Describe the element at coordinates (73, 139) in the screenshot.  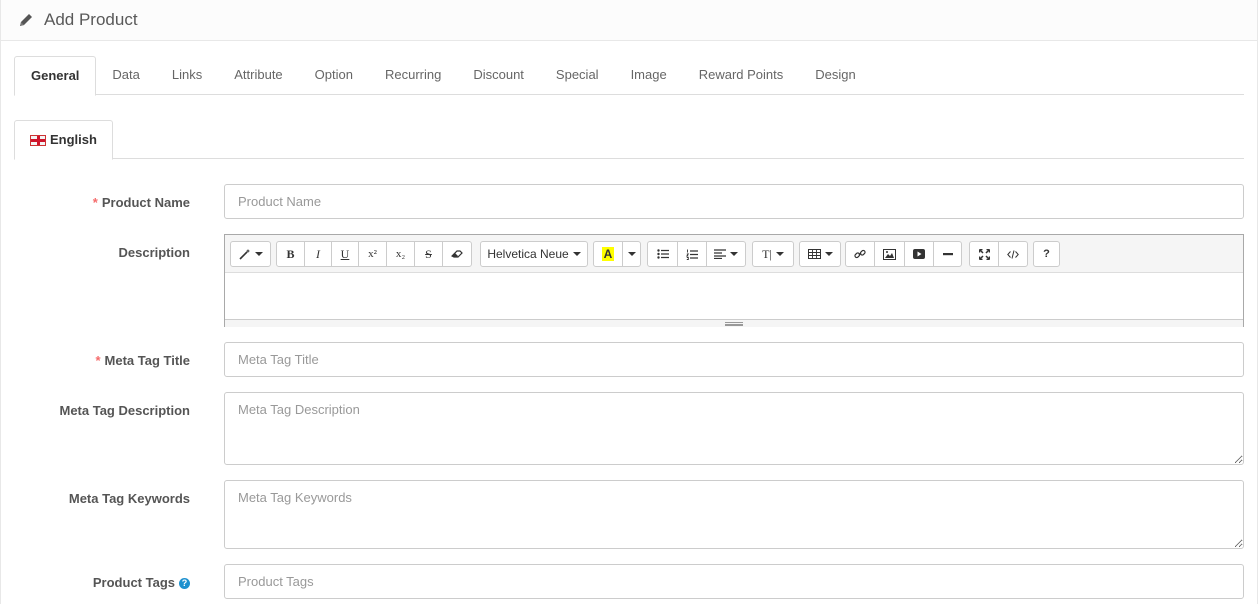
I see `language-label: English` at that location.